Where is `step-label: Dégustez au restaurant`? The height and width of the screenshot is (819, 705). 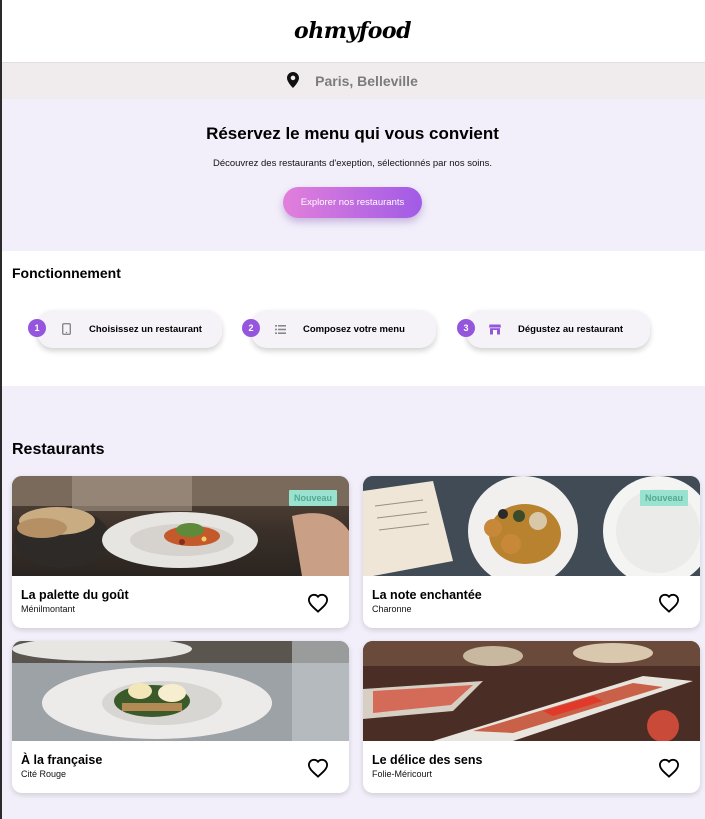 step-label: Dégustez au restaurant is located at coordinates (571, 329).